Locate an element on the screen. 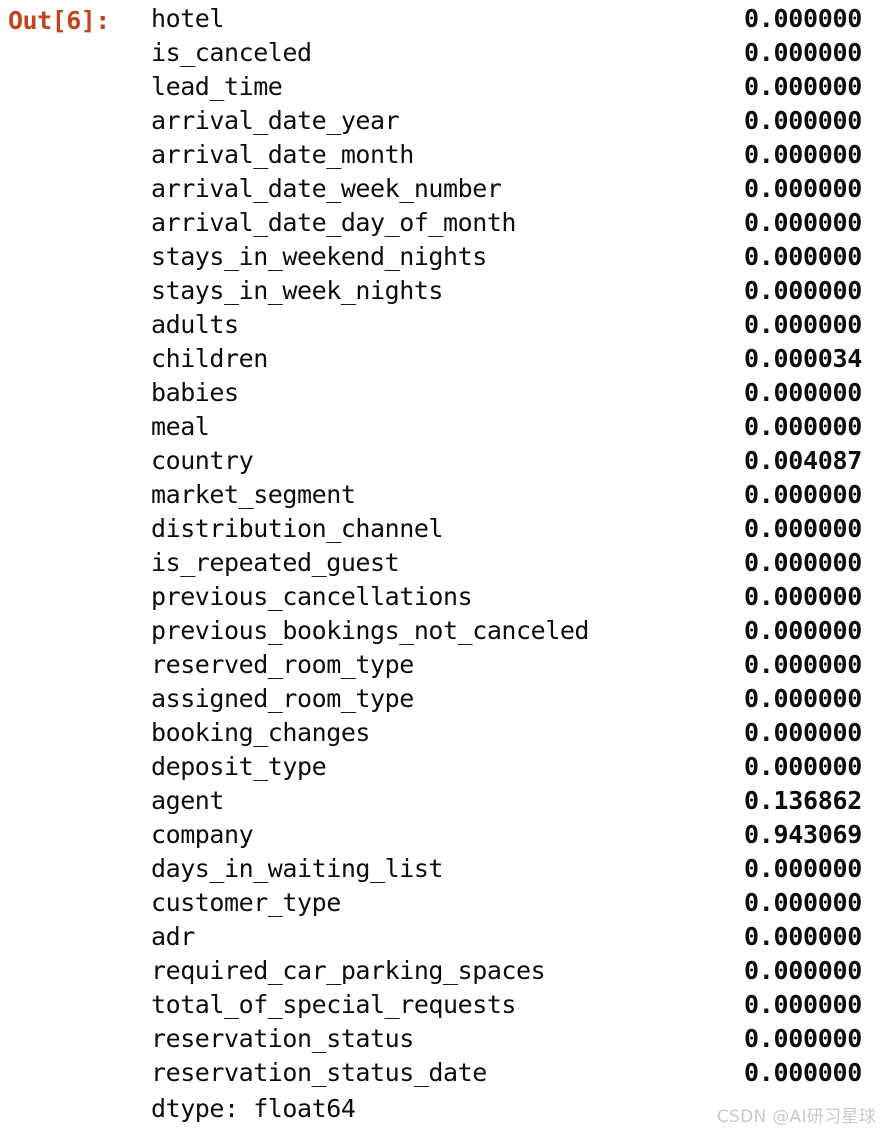 The image size is (892, 1134). series-index-label: reservation_status is located at coordinates (282, 1038).